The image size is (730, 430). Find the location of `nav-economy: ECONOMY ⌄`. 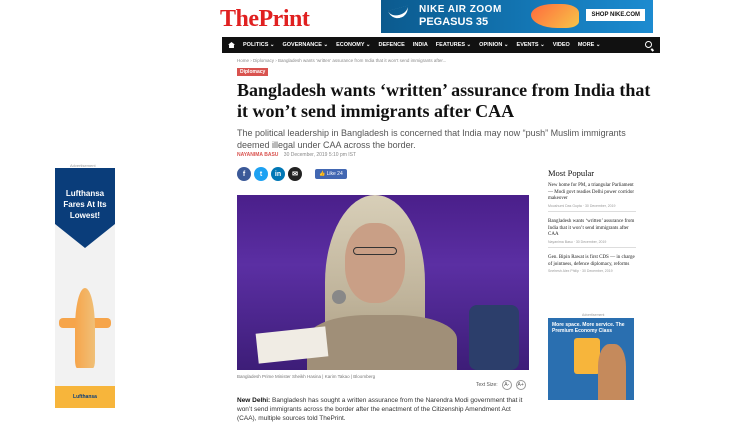

nav-economy: ECONOMY ⌄ is located at coordinates (353, 45).